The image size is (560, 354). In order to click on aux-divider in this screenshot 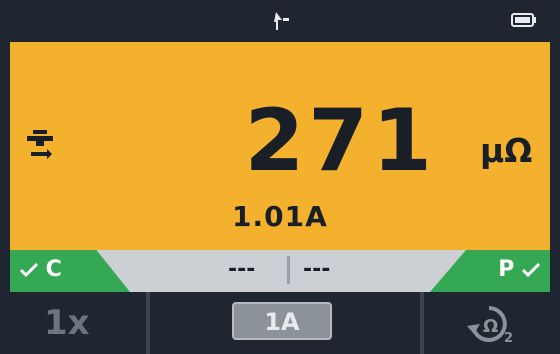, I will do `click(288, 270)`.